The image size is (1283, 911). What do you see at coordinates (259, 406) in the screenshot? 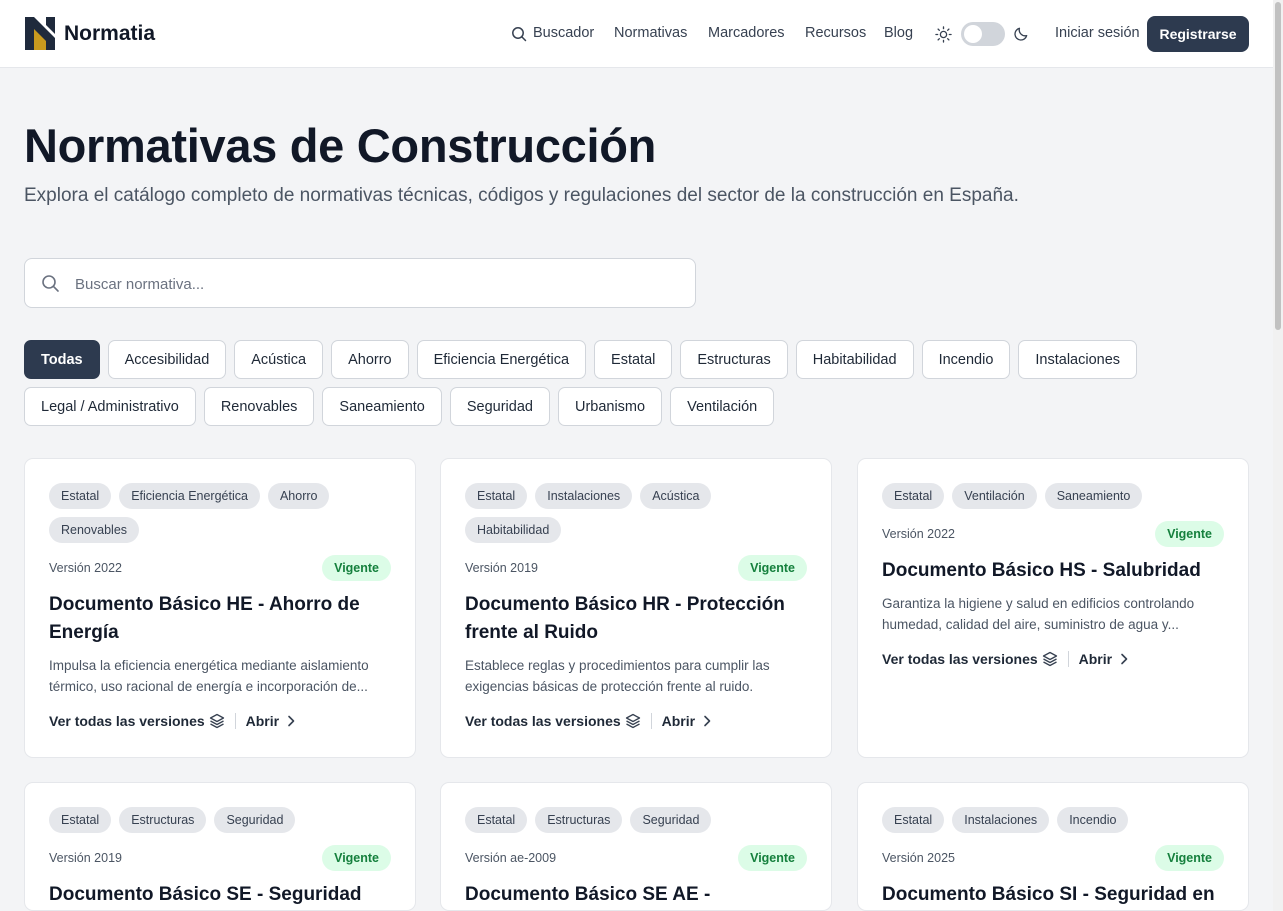
I see `filter-chip-renovables: Renovables` at bounding box center [259, 406].